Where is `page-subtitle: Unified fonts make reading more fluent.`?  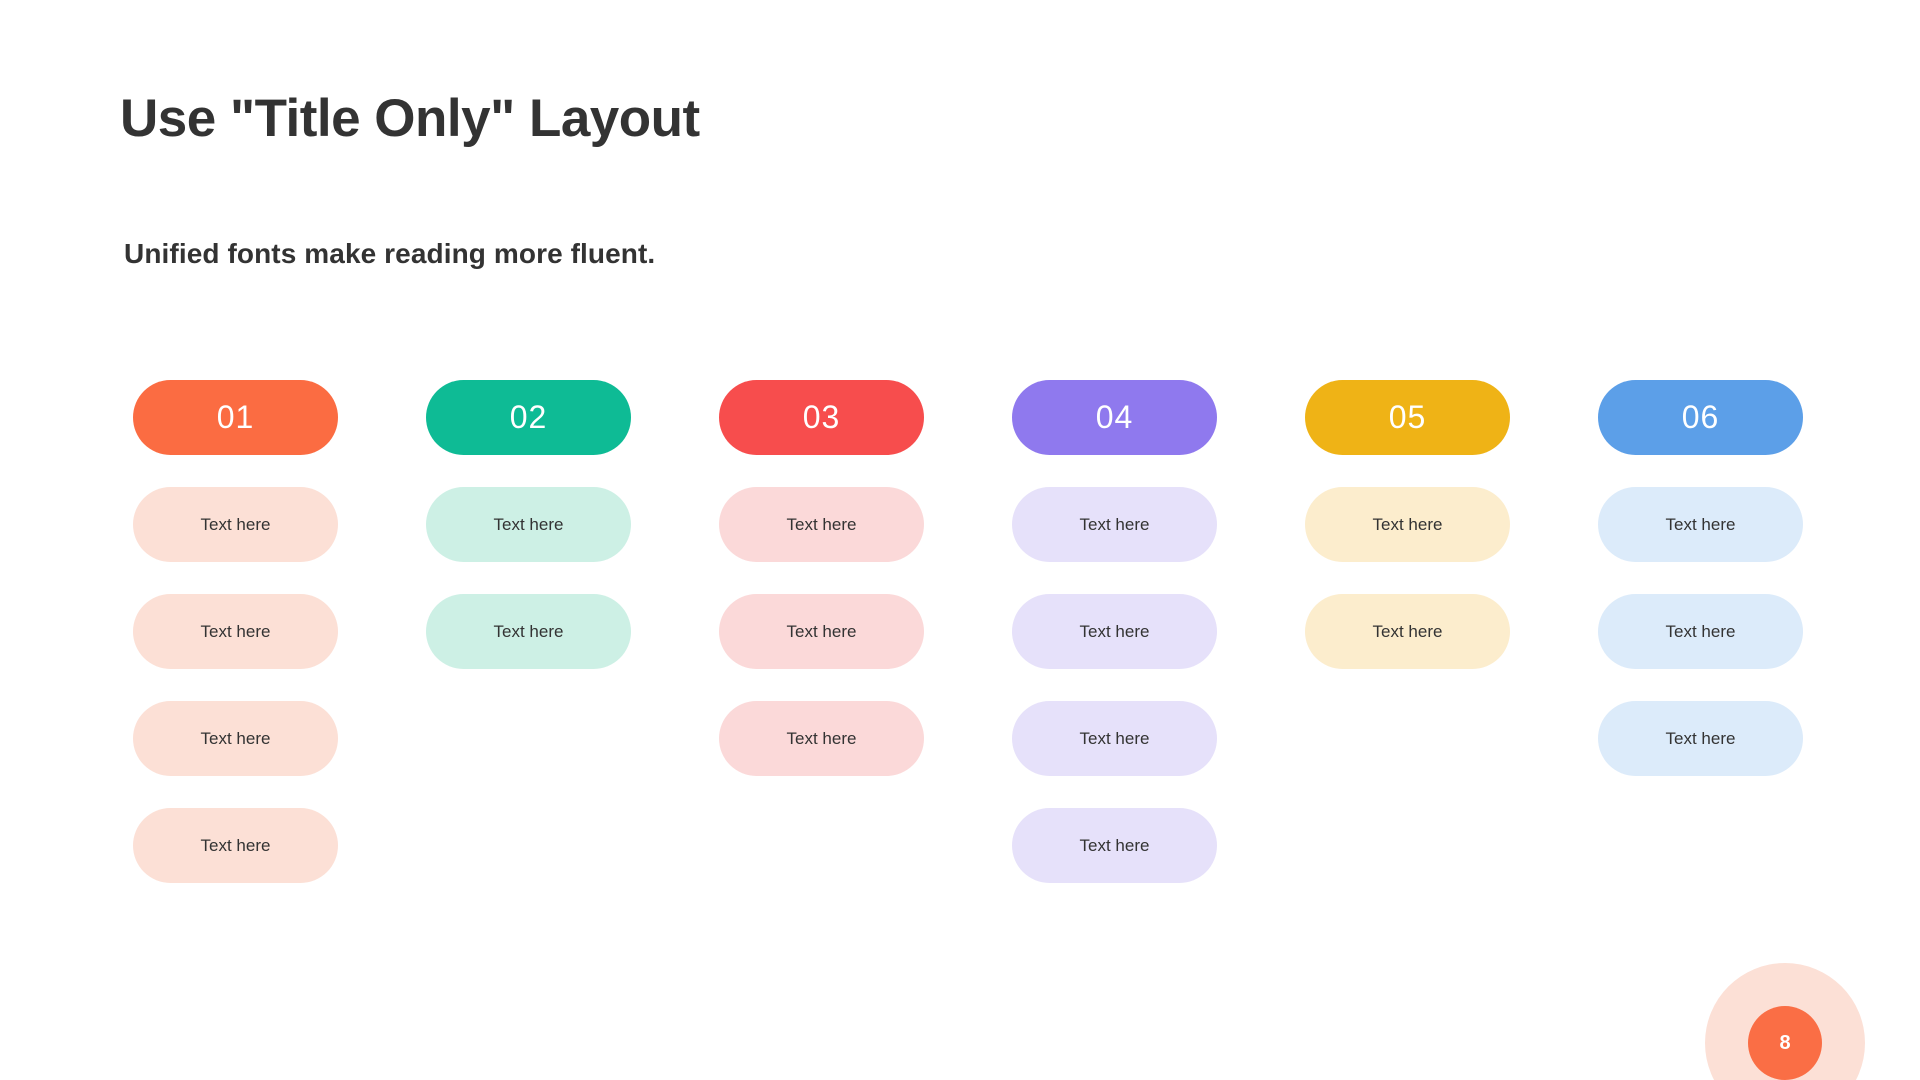
page-subtitle: Unified fonts make reading more fluent. is located at coordinates (390, 253).